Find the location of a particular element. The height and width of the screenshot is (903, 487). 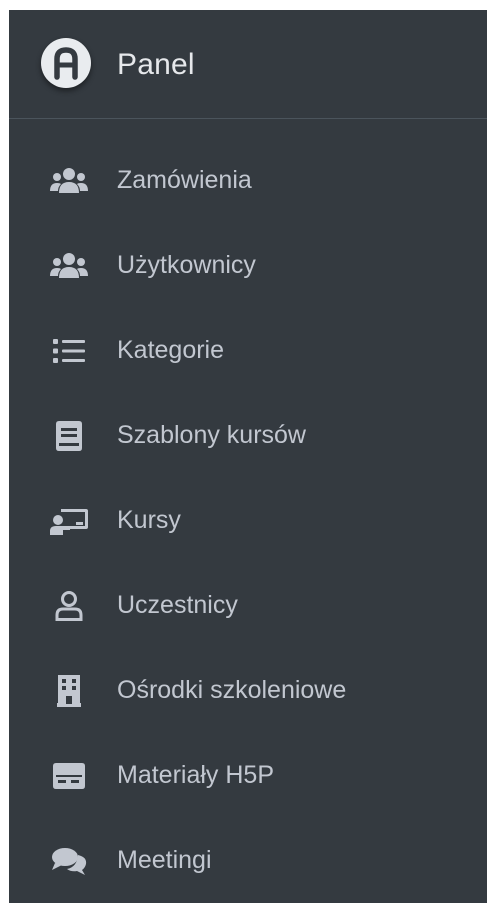

sidebar-item-uzytkownicy: Użytkownicy is located at coordinates (248, 265).